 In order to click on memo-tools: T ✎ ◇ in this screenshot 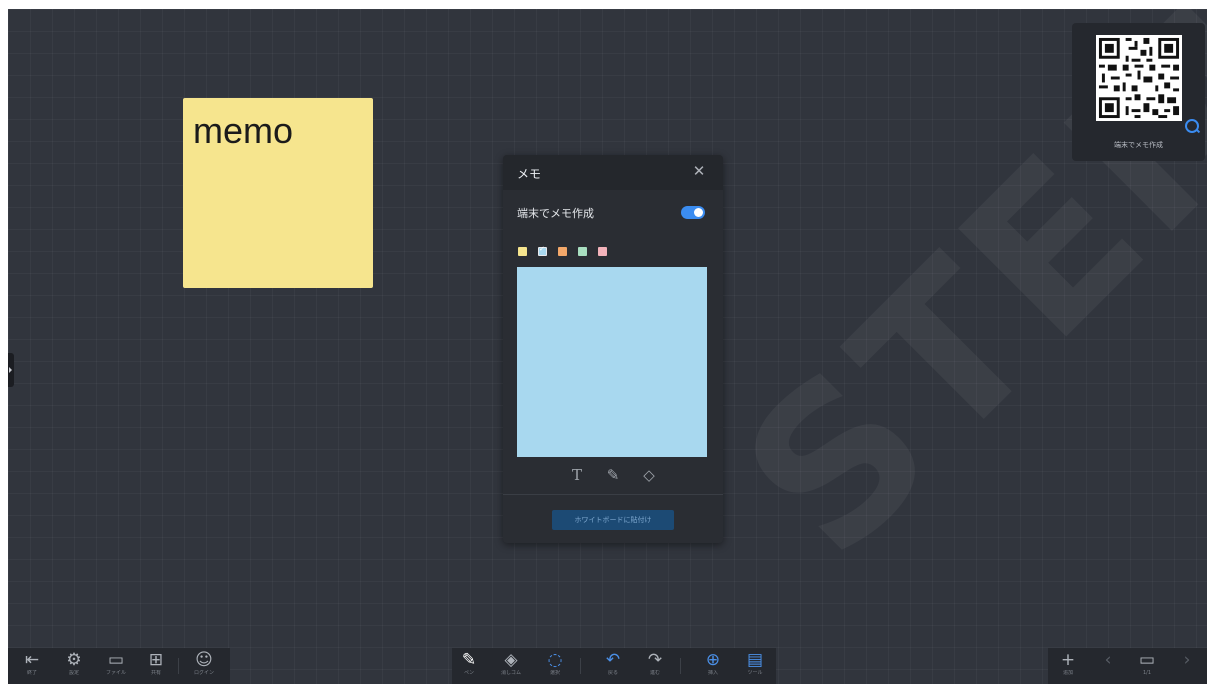, I will do `click(613, 475)`.